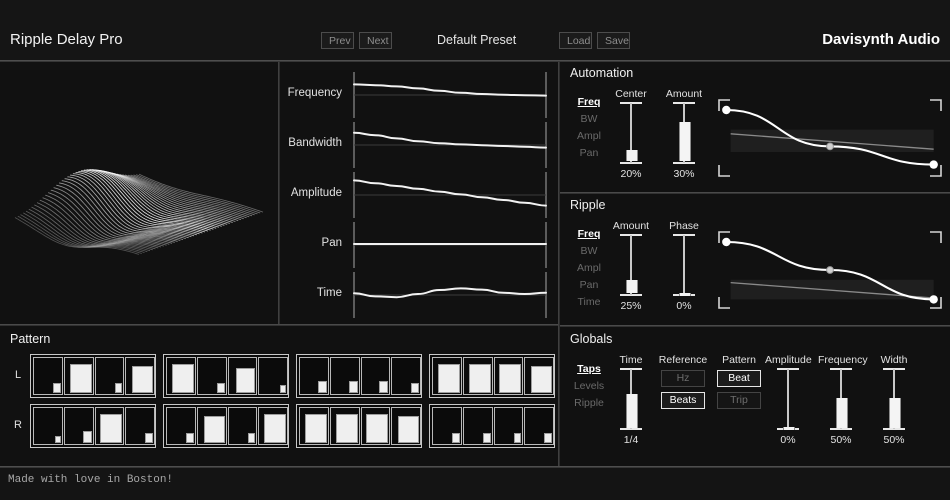 The height and width of the screenshot is (500, 950). I want to click on ripple-tab-time: Time, so click(589, 302).